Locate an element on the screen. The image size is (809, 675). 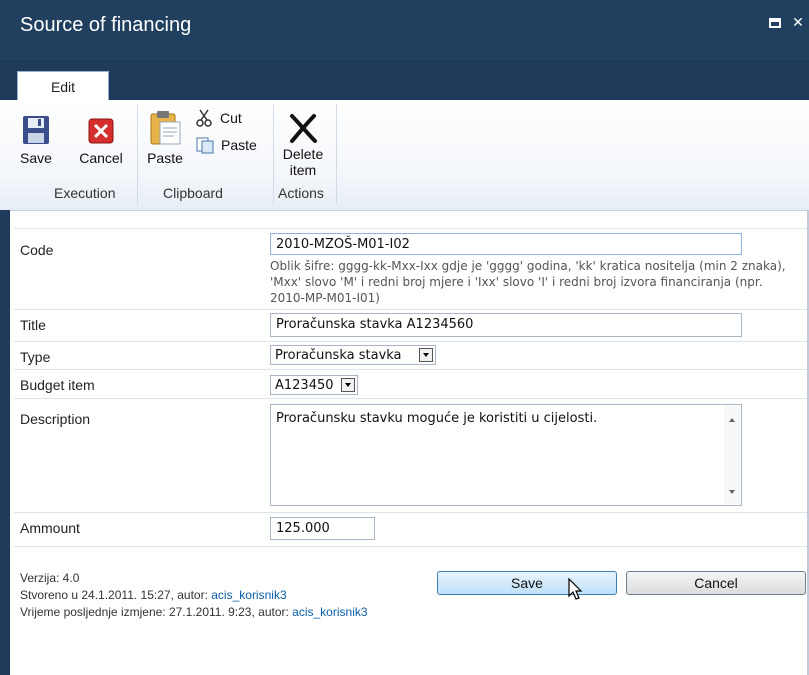
description-label: Description is located at coordinates (55, 419).